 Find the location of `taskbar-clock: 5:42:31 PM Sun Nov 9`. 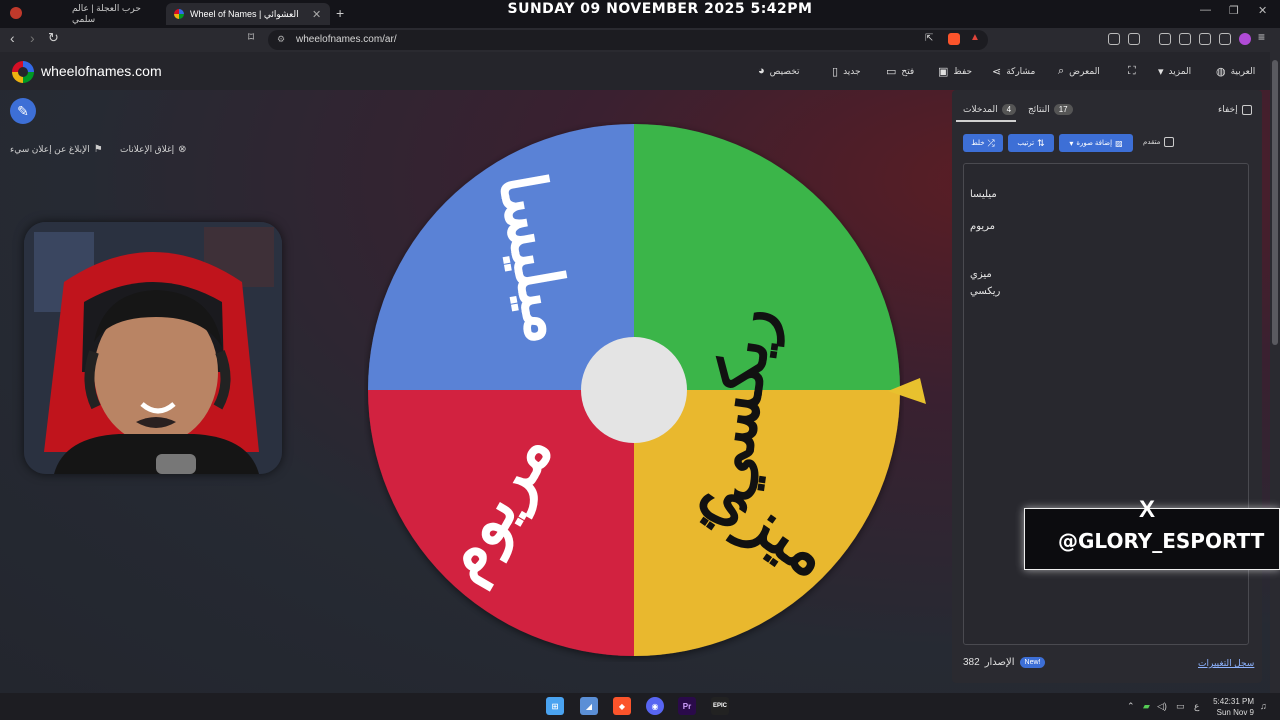

taskbar-clock: 5:42:31 PM Sun Nov 9 is located at coordinates (1229, 707).